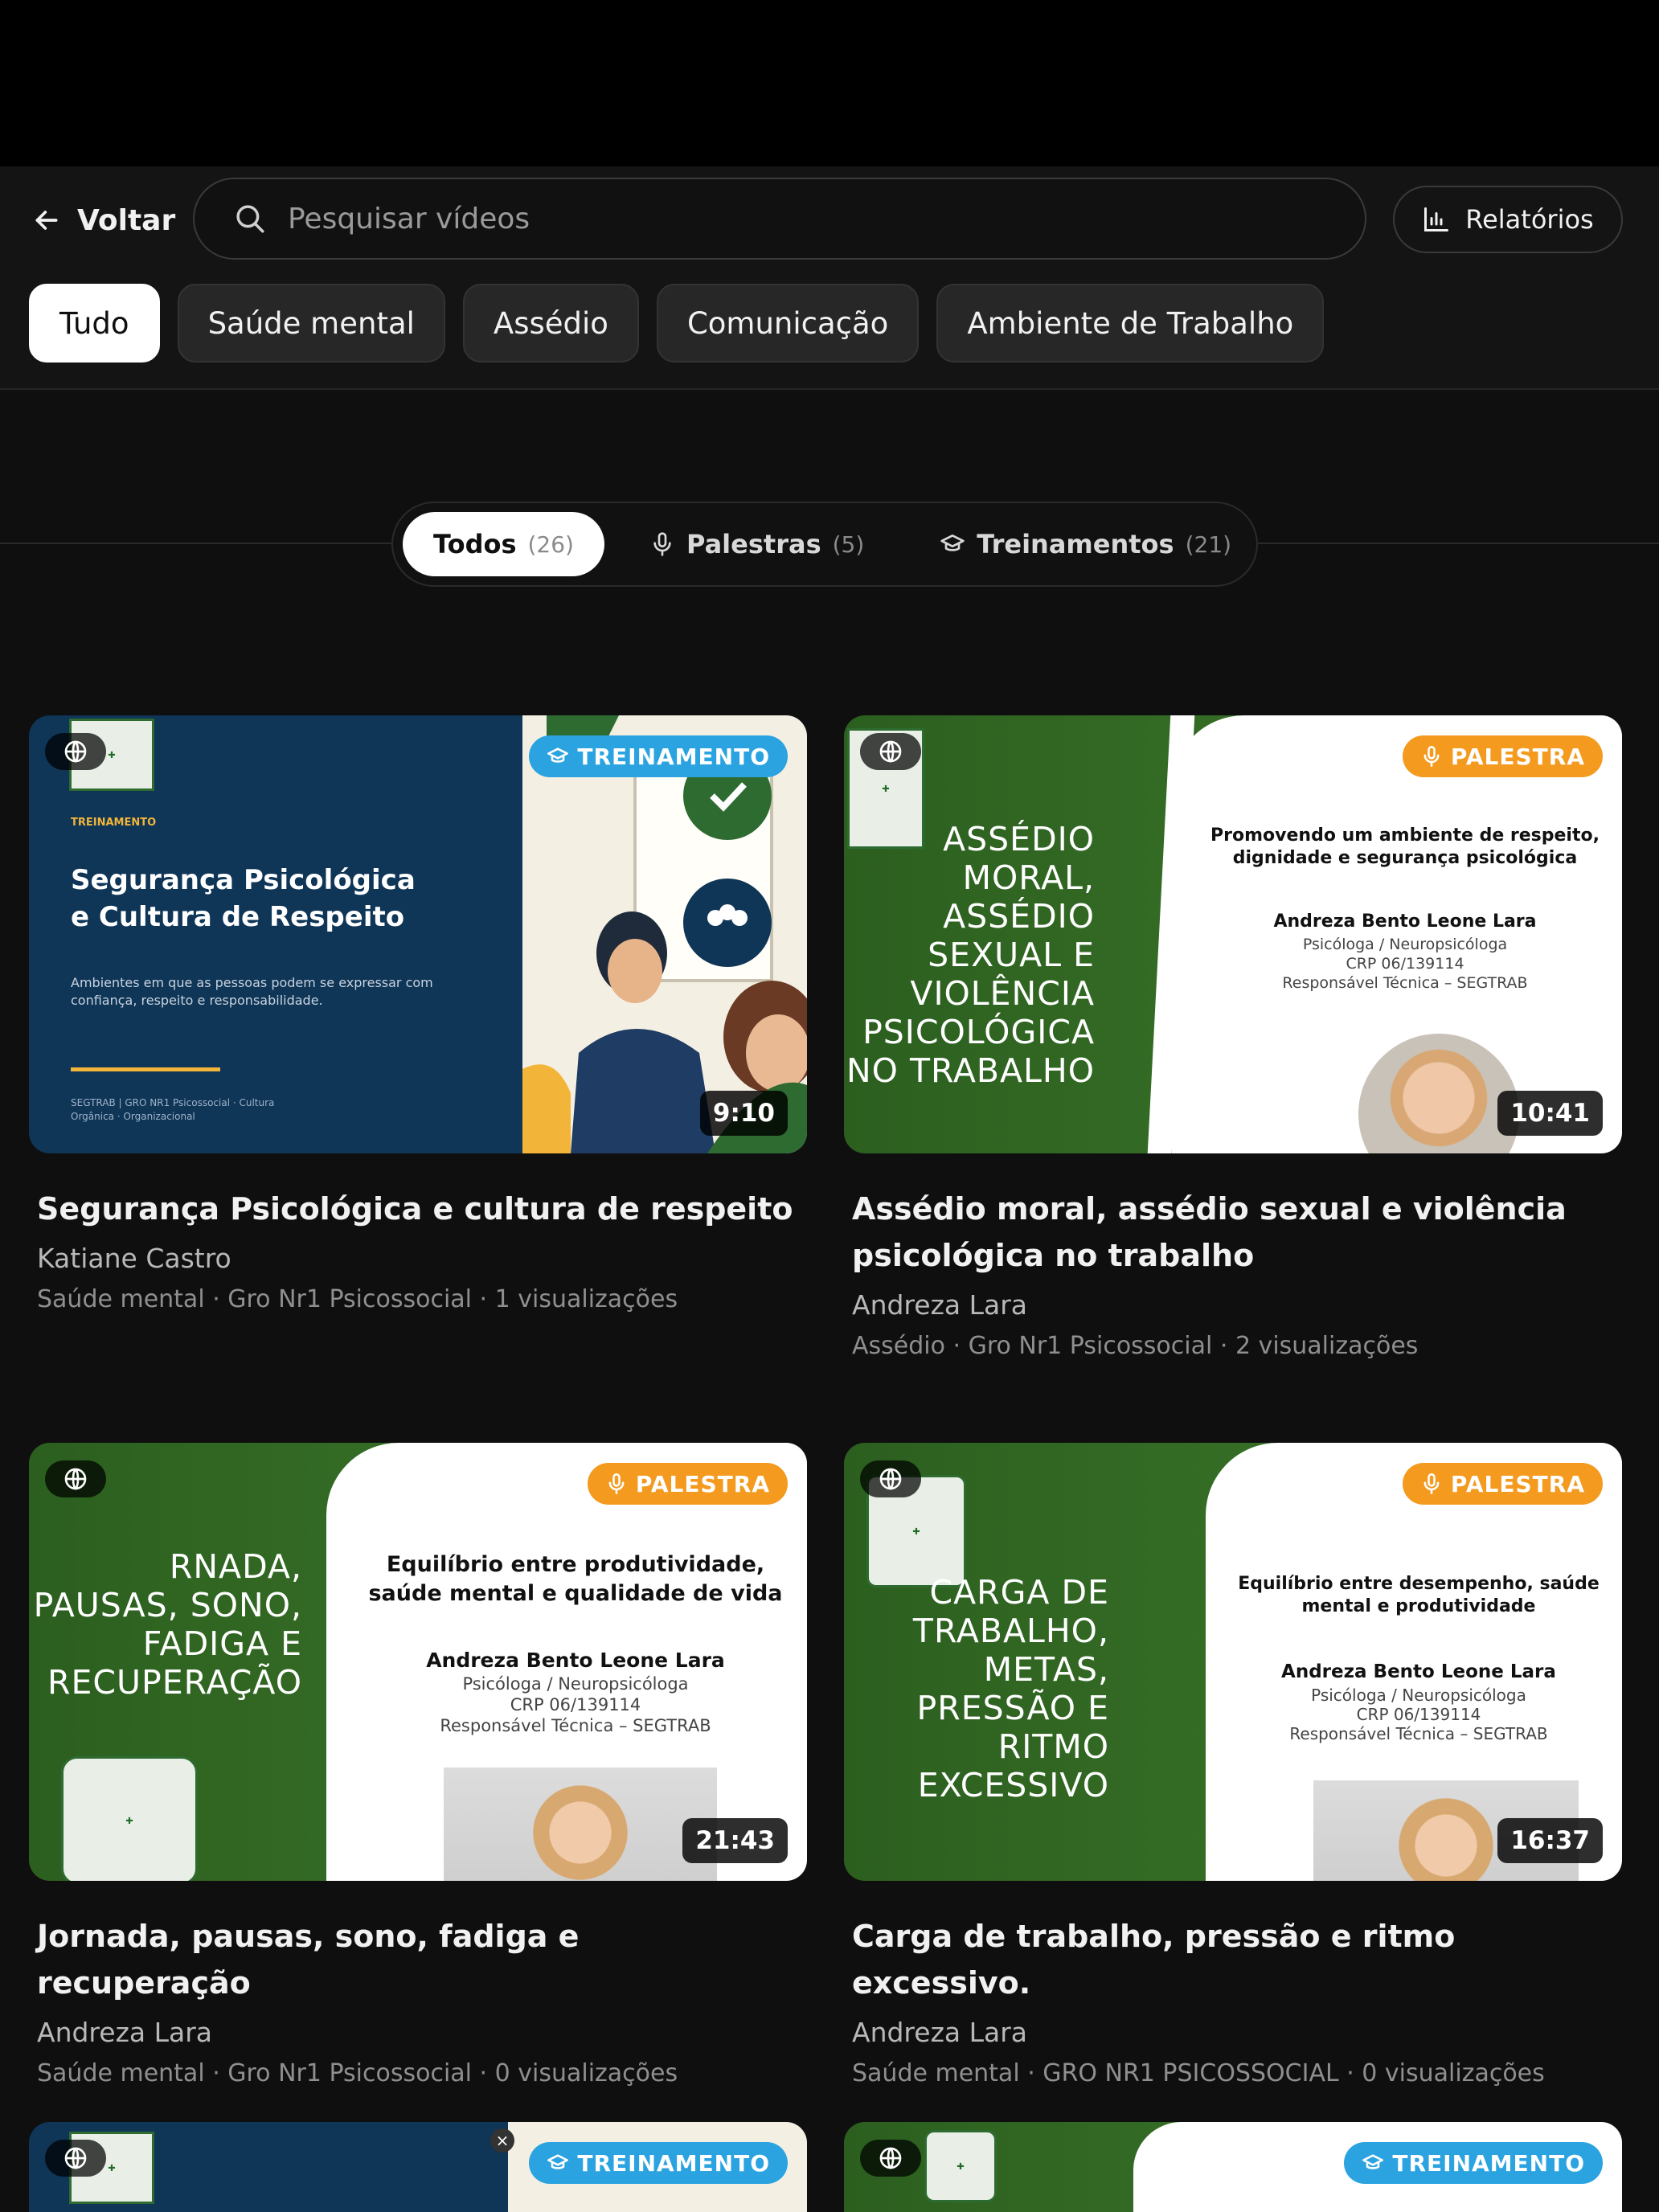 The height and width of the screenshot is (2212, 1659). What do you see at coordinates (94, 323) in the screenshot?
I see `chip-tudo: Tudo` at bounding box center [94, 323].